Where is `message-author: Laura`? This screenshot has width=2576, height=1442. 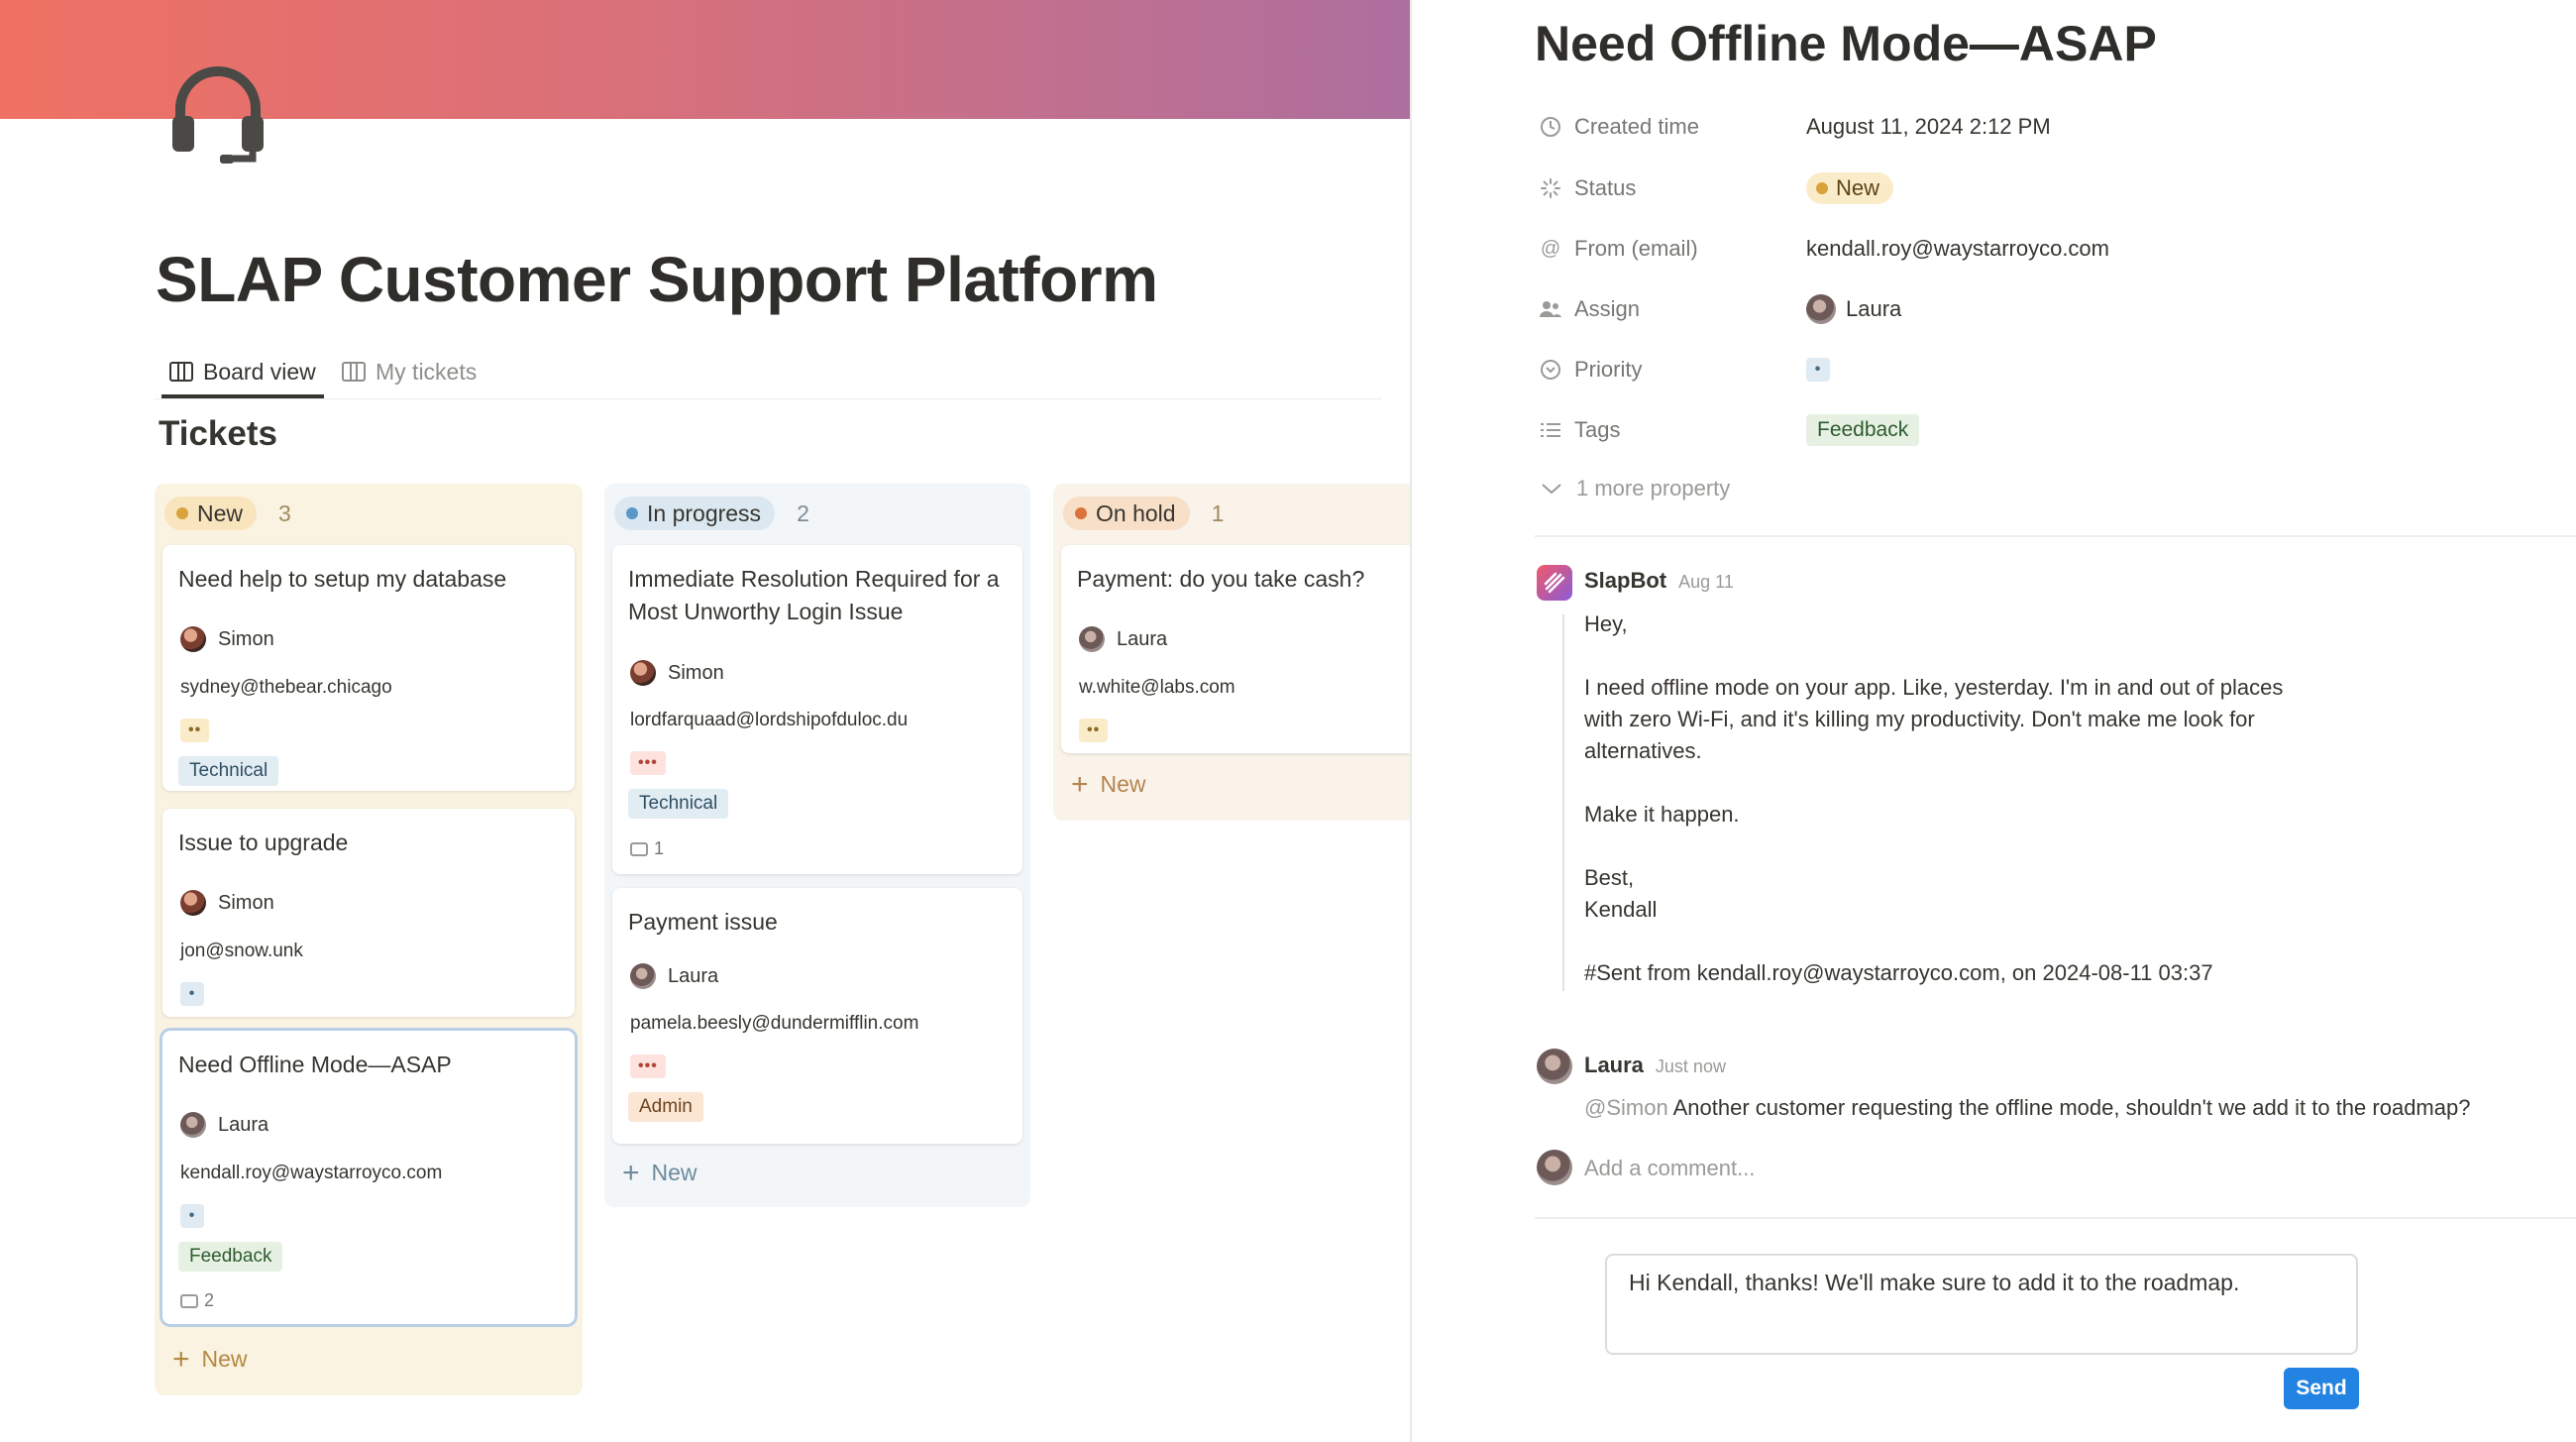
message-author: Laura is located at coordinates (1614, 1065).